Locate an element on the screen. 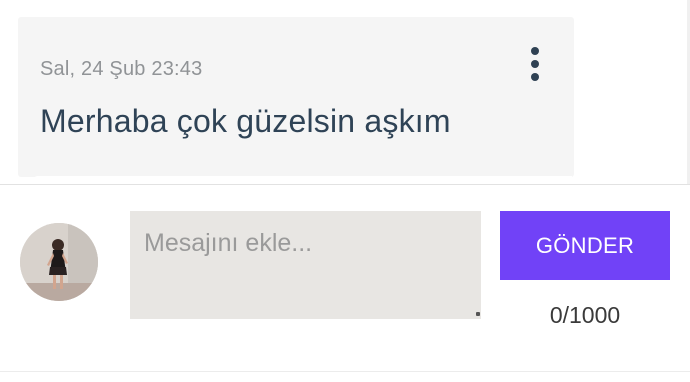  message-date: Sal, 24 Şub 23:43 is located at coordinates (121, 69).